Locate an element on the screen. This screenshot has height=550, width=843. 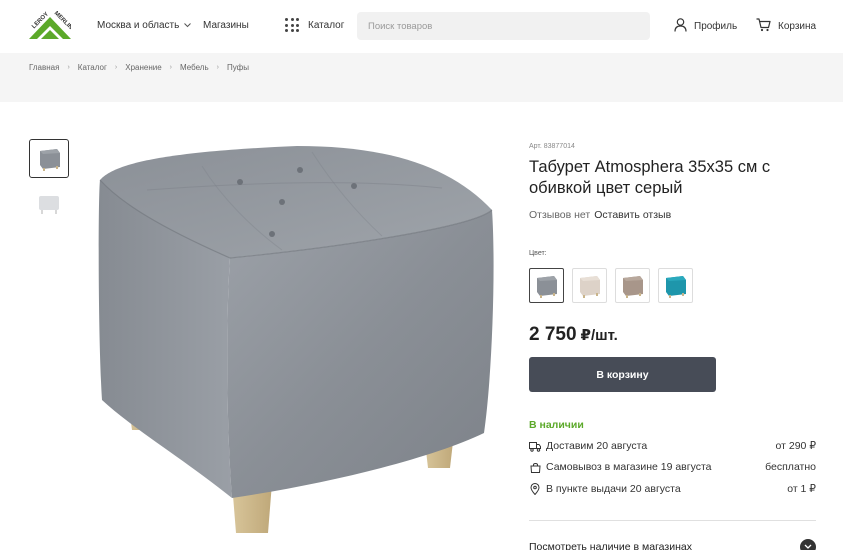
bag-icon is located at coordinates (535, 467).